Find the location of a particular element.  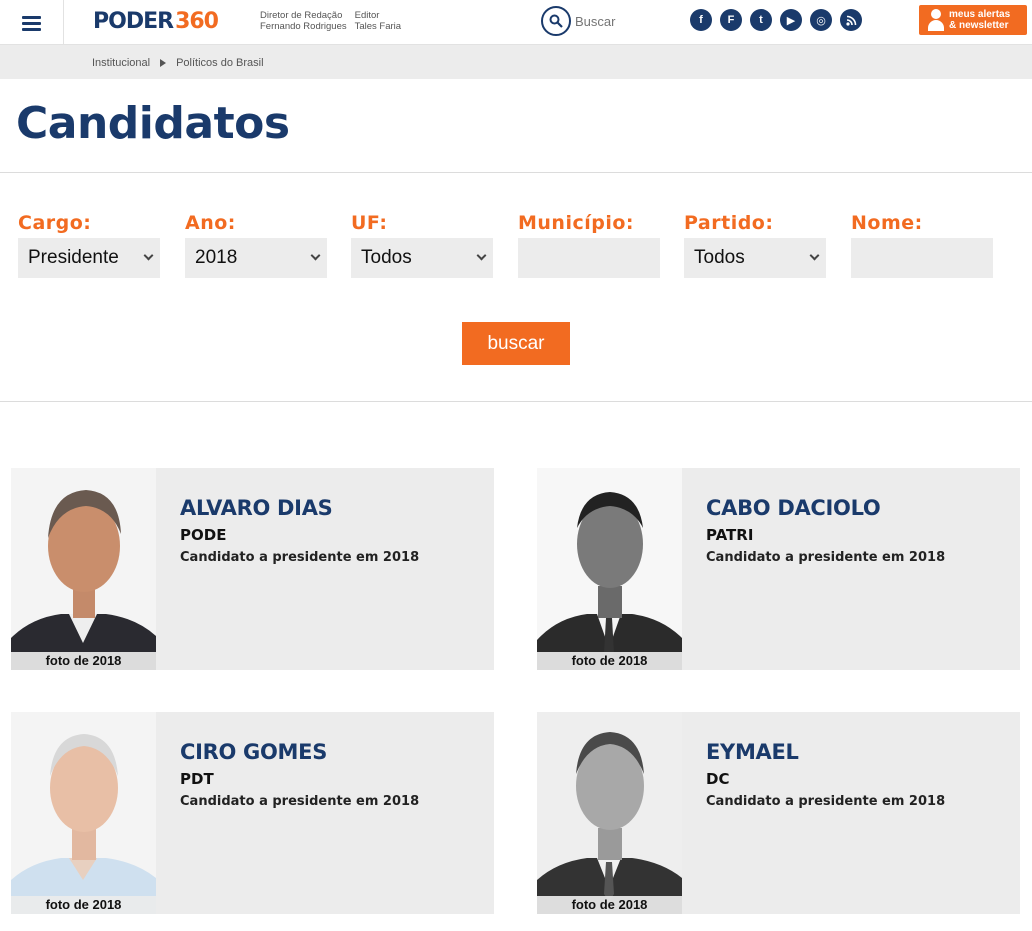

rss-icon is located at coordinates (851, 20).